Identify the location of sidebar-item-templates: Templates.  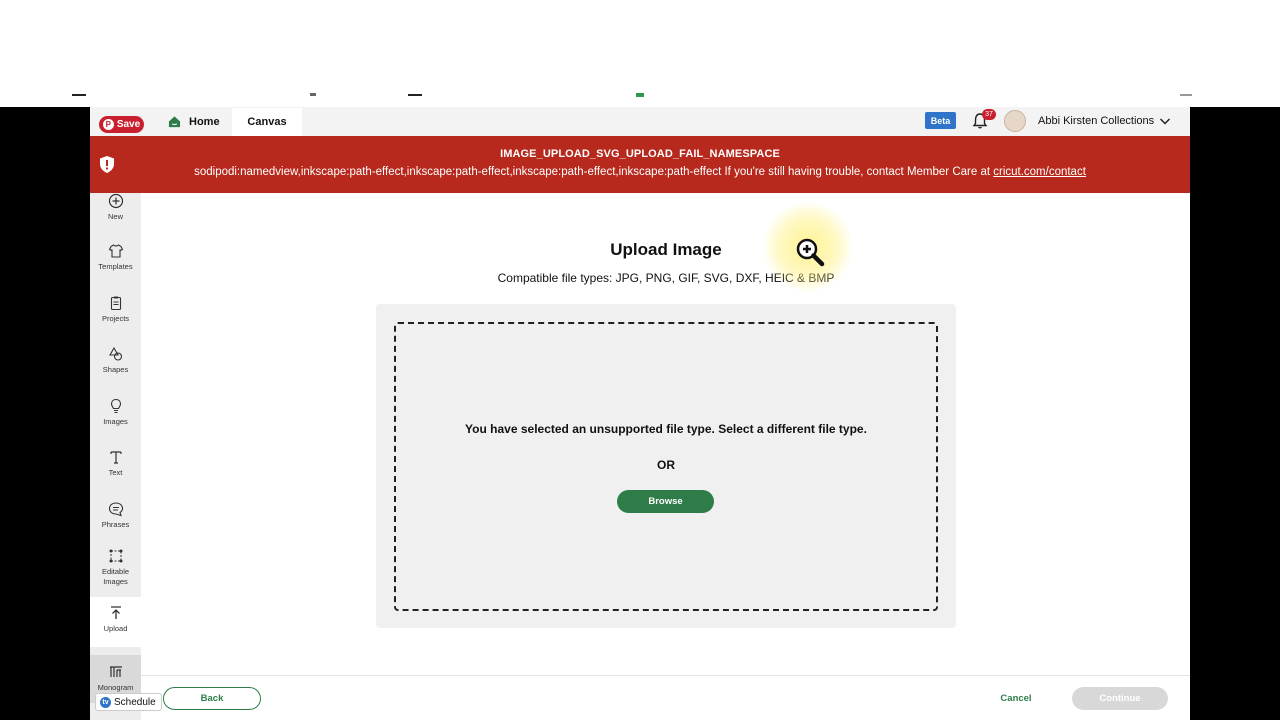
(115, 263).